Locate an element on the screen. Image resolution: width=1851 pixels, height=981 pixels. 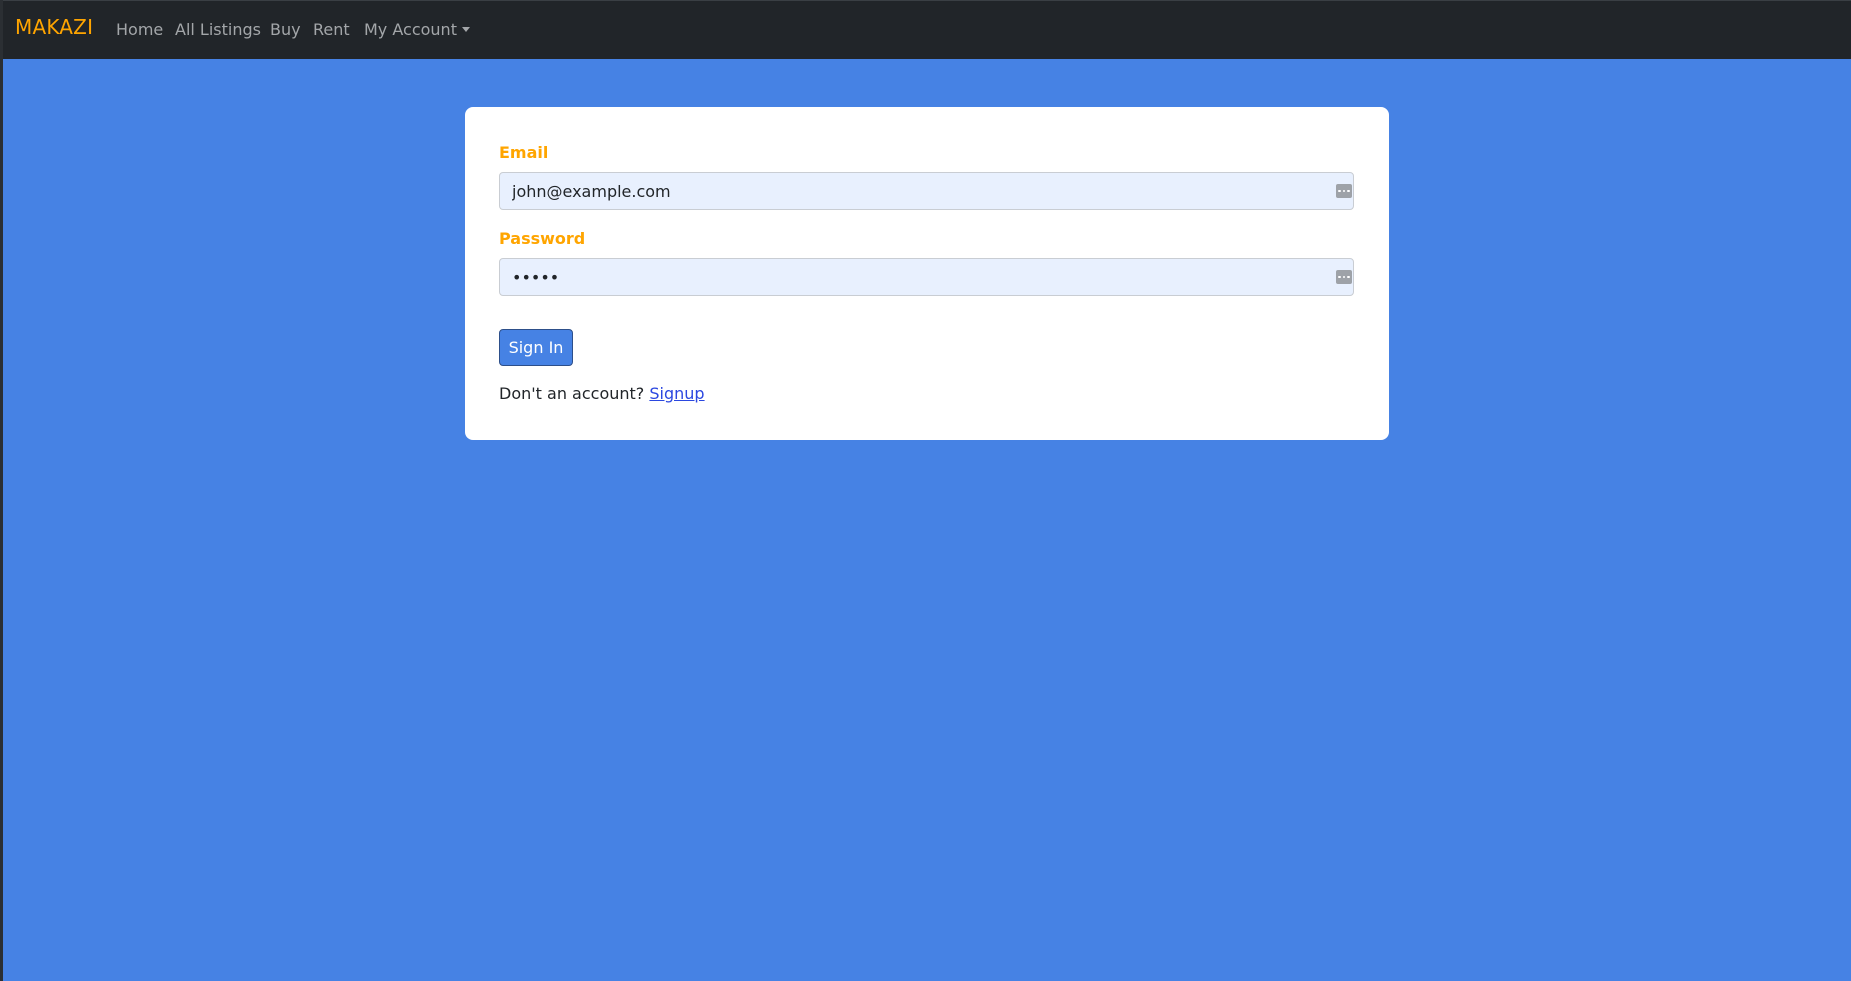
brand-logo: MAKAZI is located at coordinates (54, 27).